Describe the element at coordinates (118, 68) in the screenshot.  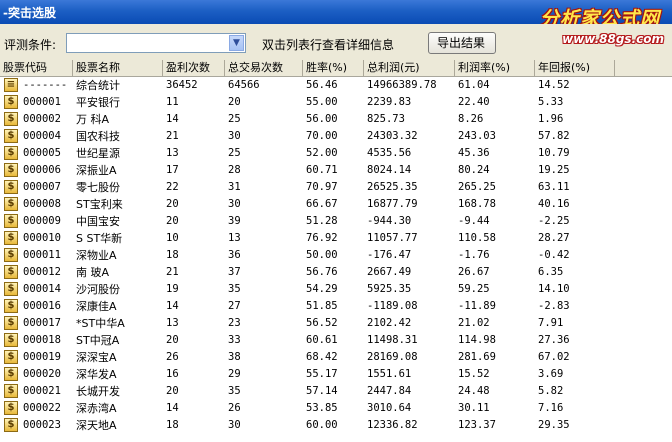
I see `column-header: 股票名称` at that location.